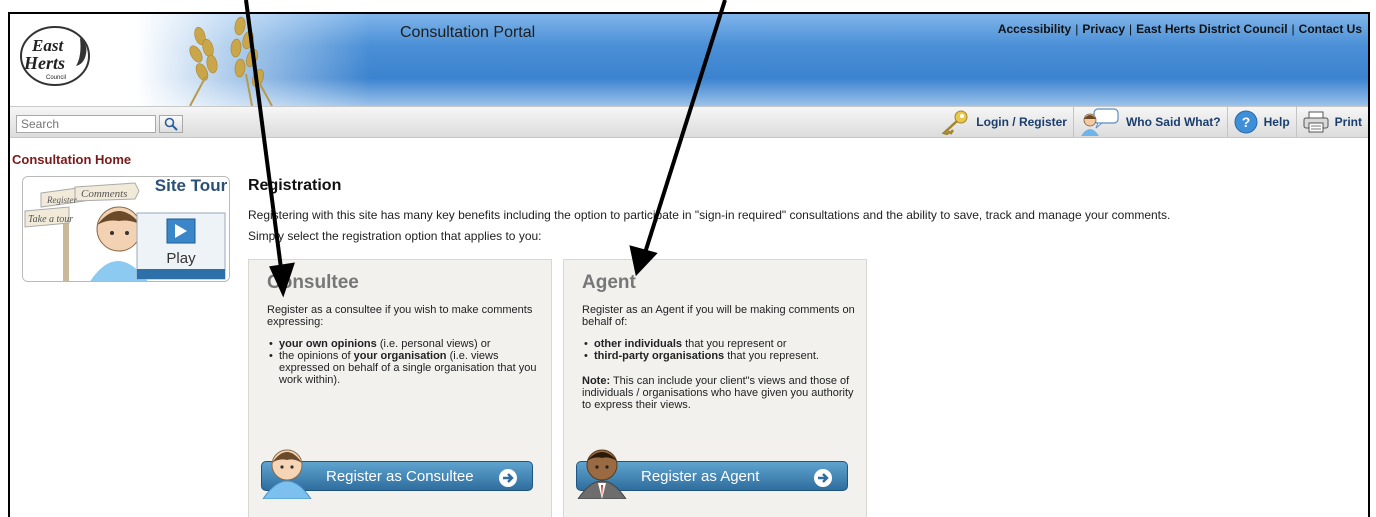  What do you see at coordinates (400, 476) in the screenshot?
I see `register-consultee-label: Register as Consultee` at bounding box center [400, 476].